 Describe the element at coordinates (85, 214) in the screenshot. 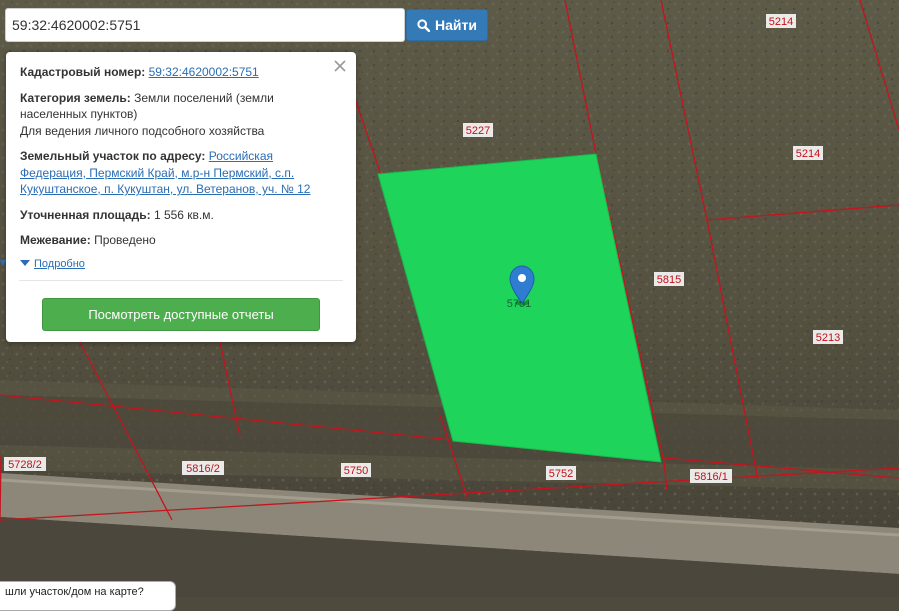

I see `area-label: Уточненная площадь:` at that location.